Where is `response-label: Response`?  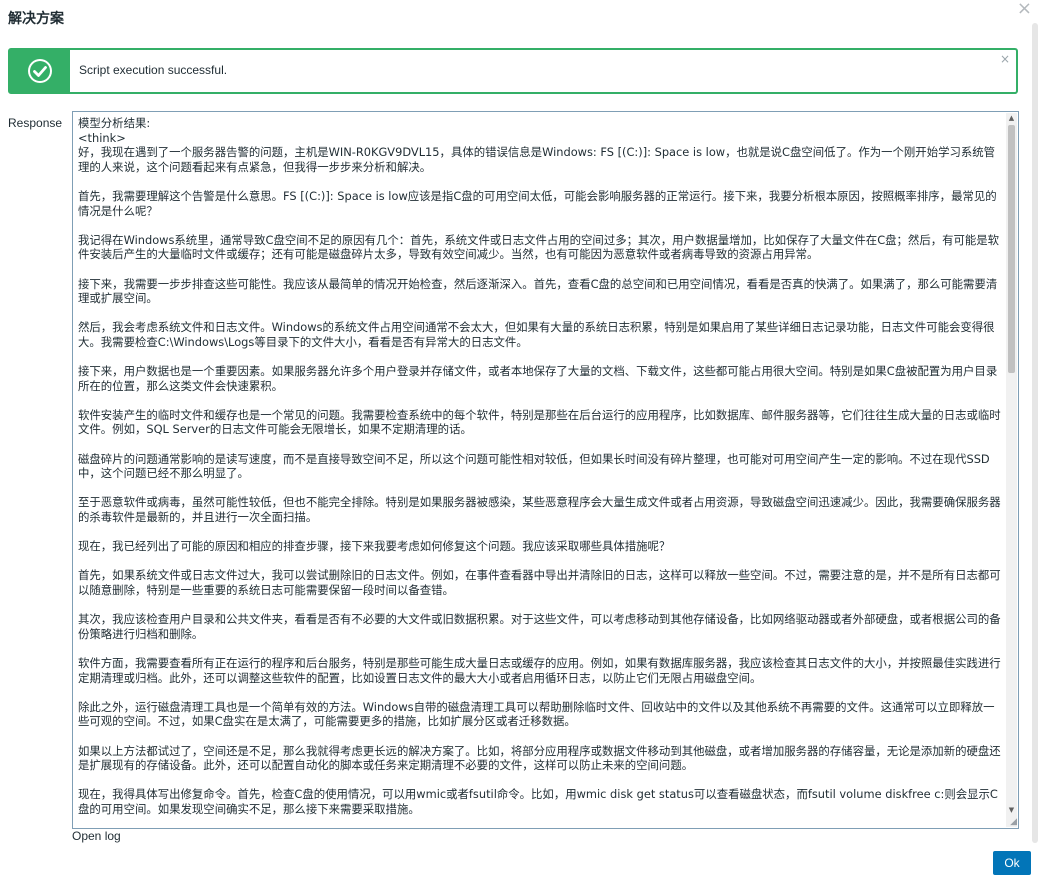 response-label: Response is located at coordinates (35, 123).